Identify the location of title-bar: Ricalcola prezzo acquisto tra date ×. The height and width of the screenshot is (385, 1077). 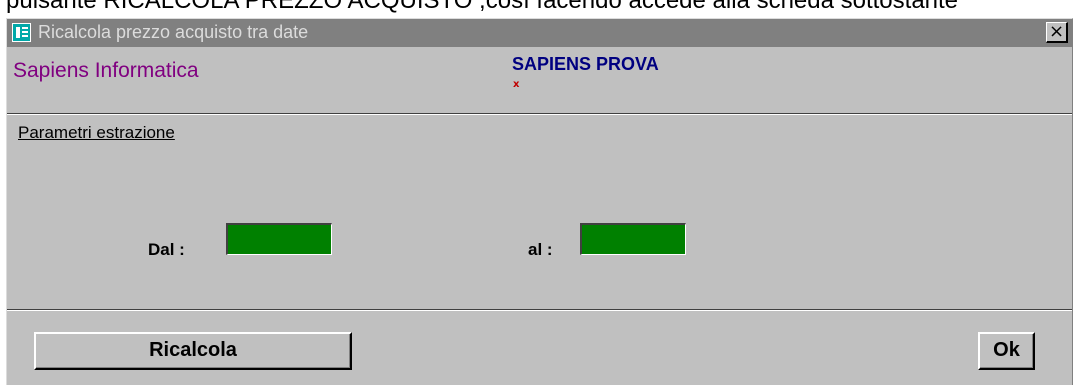
(539, 33).